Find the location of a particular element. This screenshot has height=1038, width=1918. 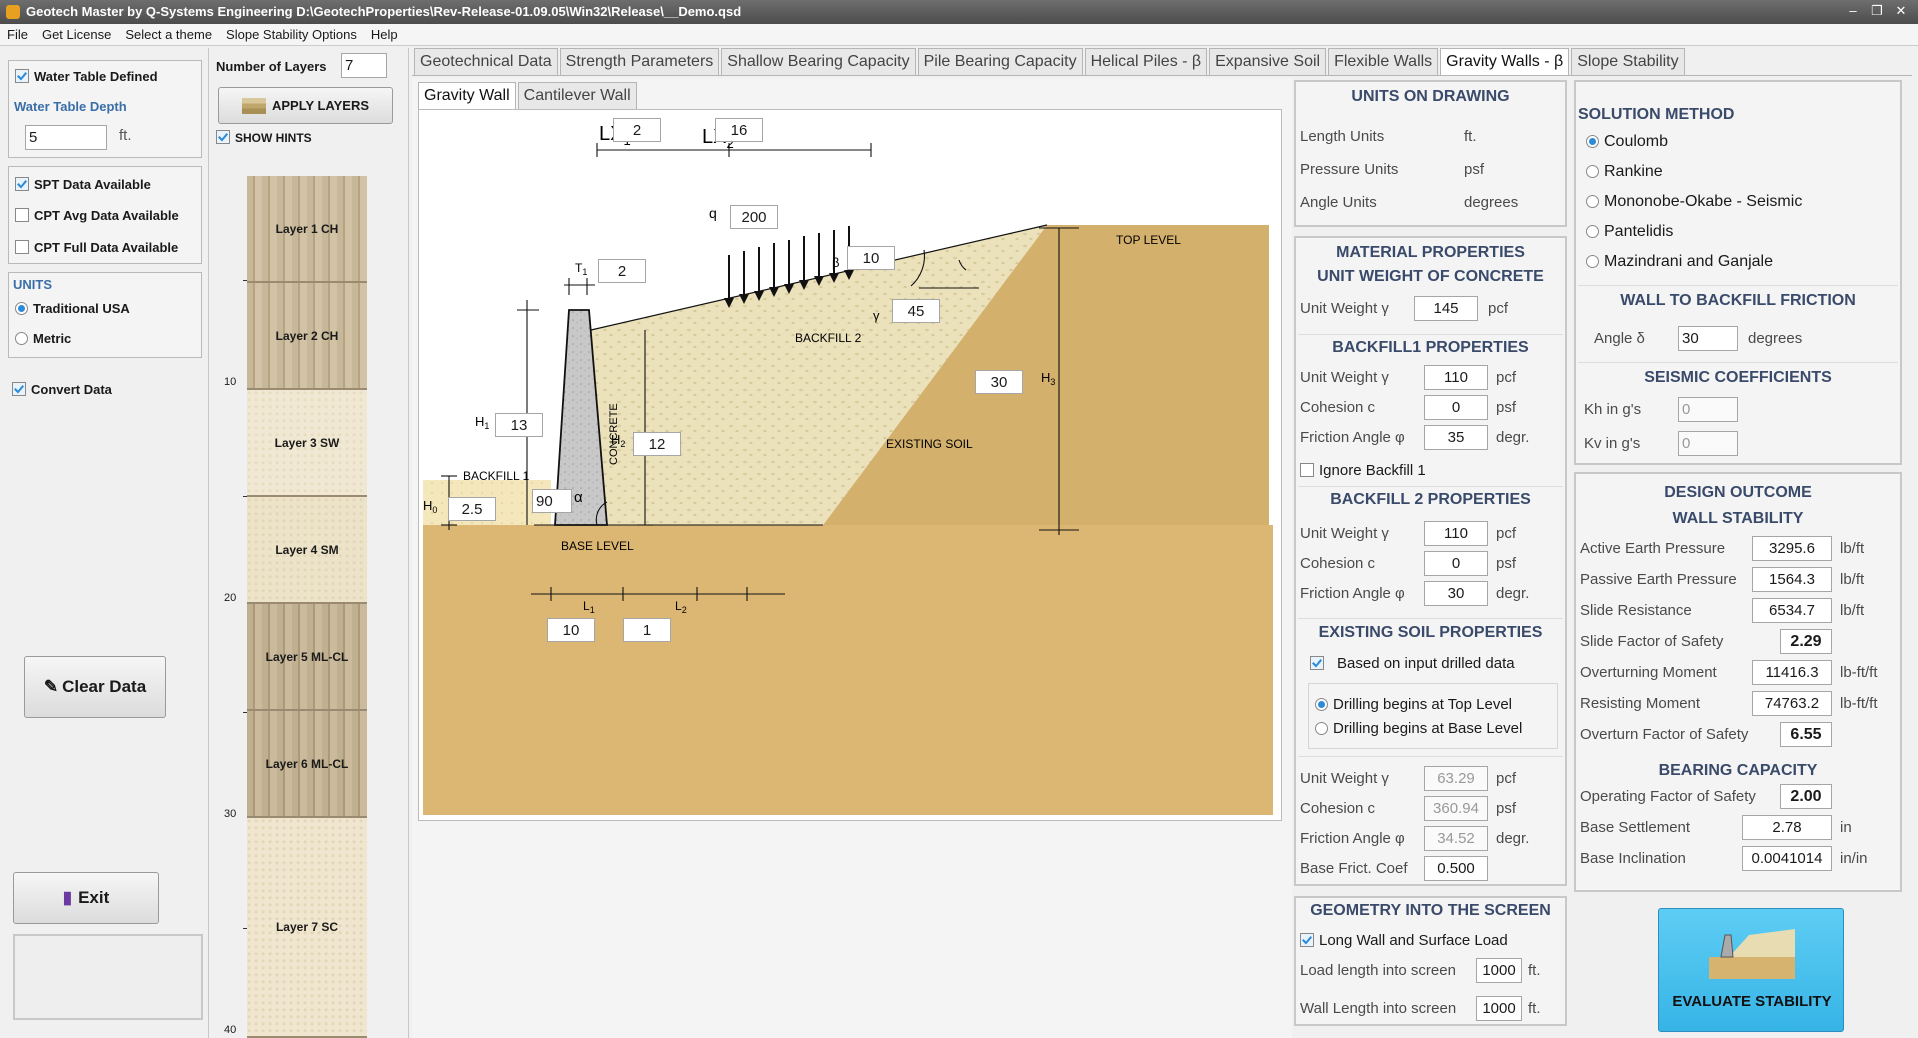

base-friction-input: 0.500 is located at coordinates (1456, 868).